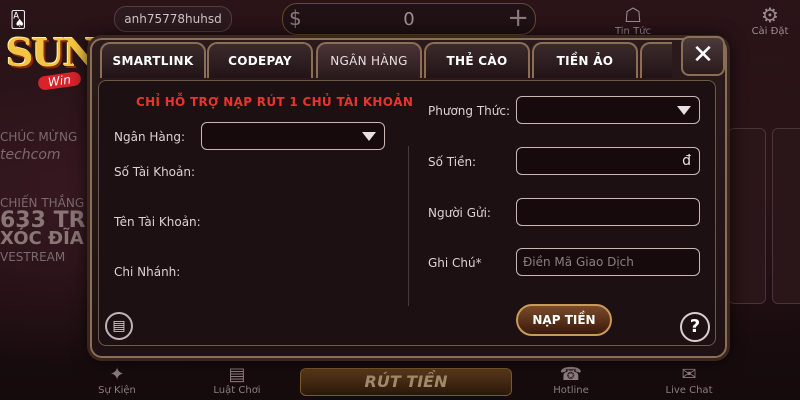 This screenshot has height=400, width=800. I want to click on bank-label: Ngân Hàng:, so click(150, 137).